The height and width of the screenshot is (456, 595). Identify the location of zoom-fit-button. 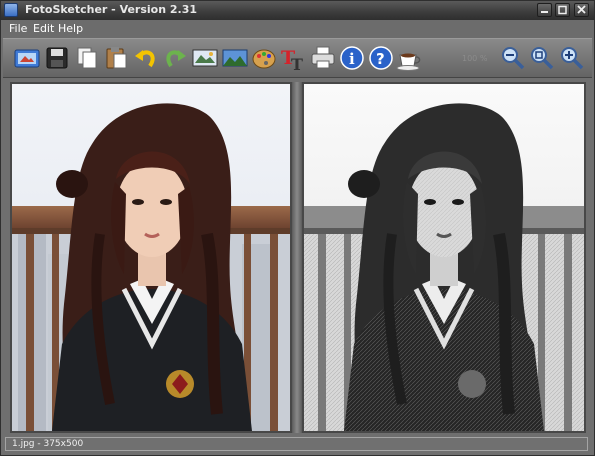
(542, 58).